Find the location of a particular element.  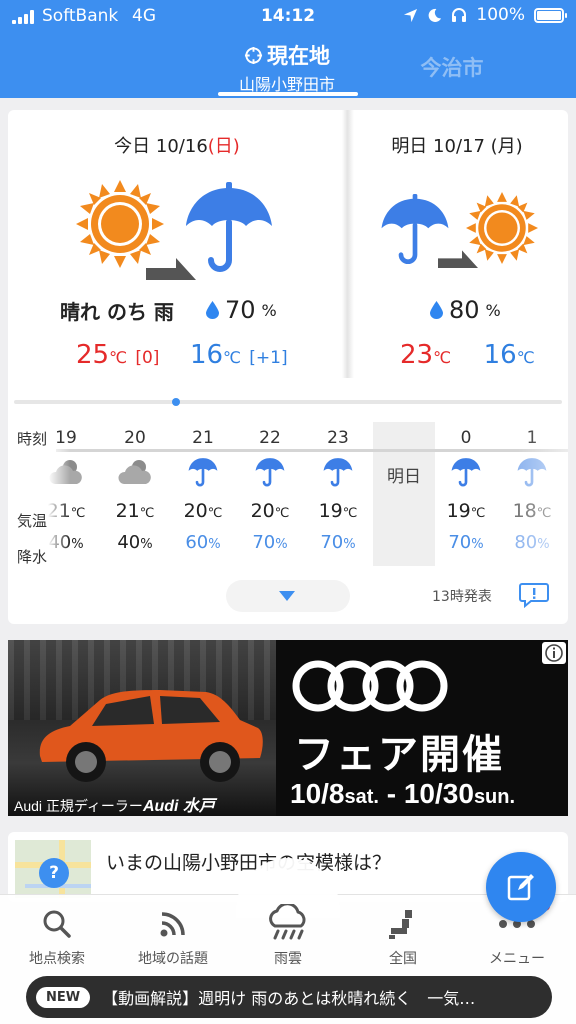

chevron-down-icon is located at coordinates (287, 596).